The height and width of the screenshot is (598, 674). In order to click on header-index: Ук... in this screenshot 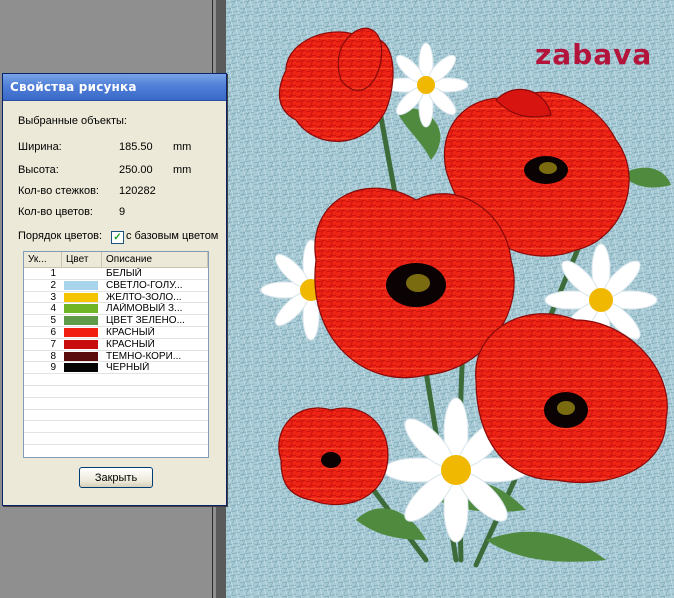, I will do `click(43, 259)`.